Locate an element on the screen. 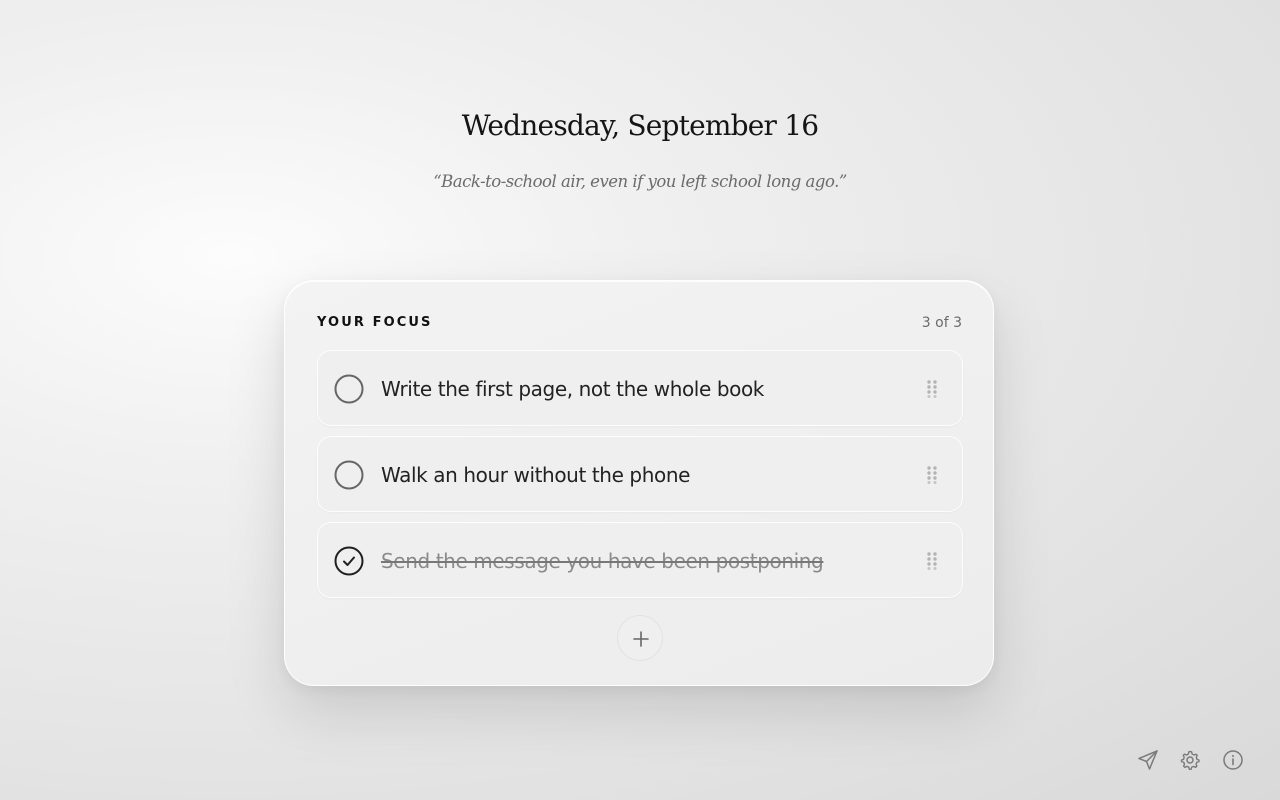  gear-icon is located at coordinates (1190, 760).